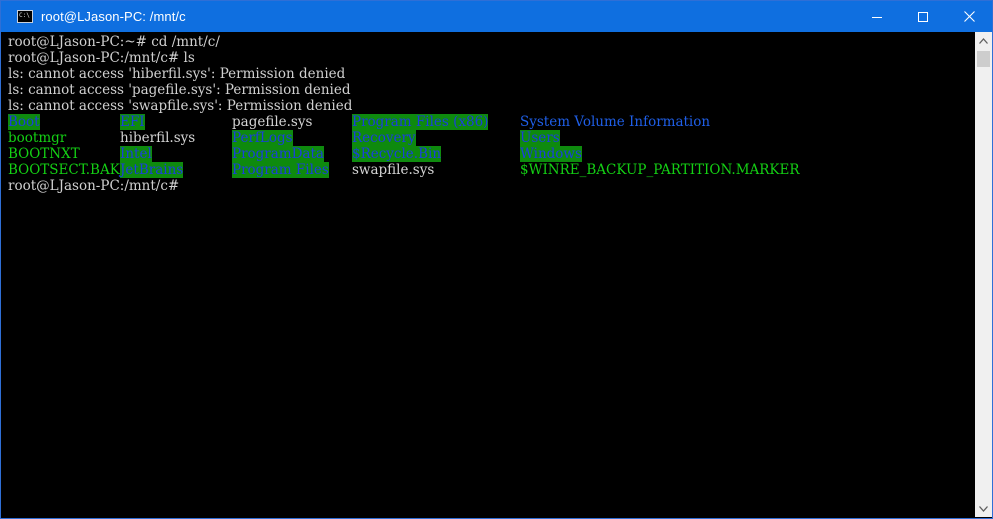 This screenshot has height=519, width=993. I want to click on terminal-prompt: root@LJason-PC:/mnt/c#, so click(94, 186).